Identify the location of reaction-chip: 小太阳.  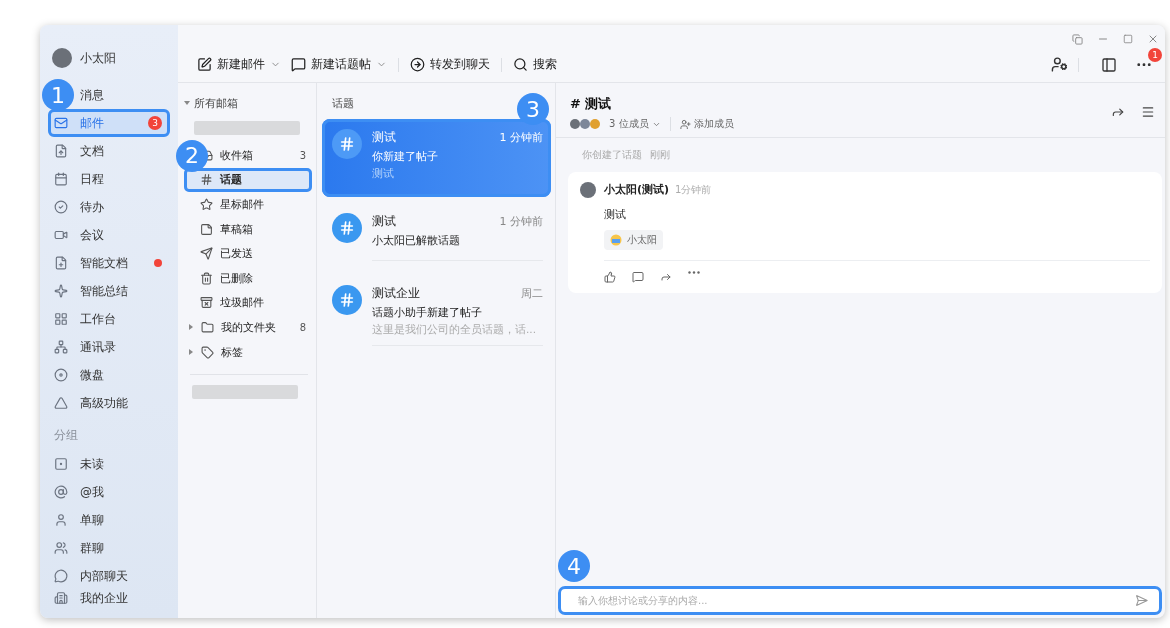
(633, 240).